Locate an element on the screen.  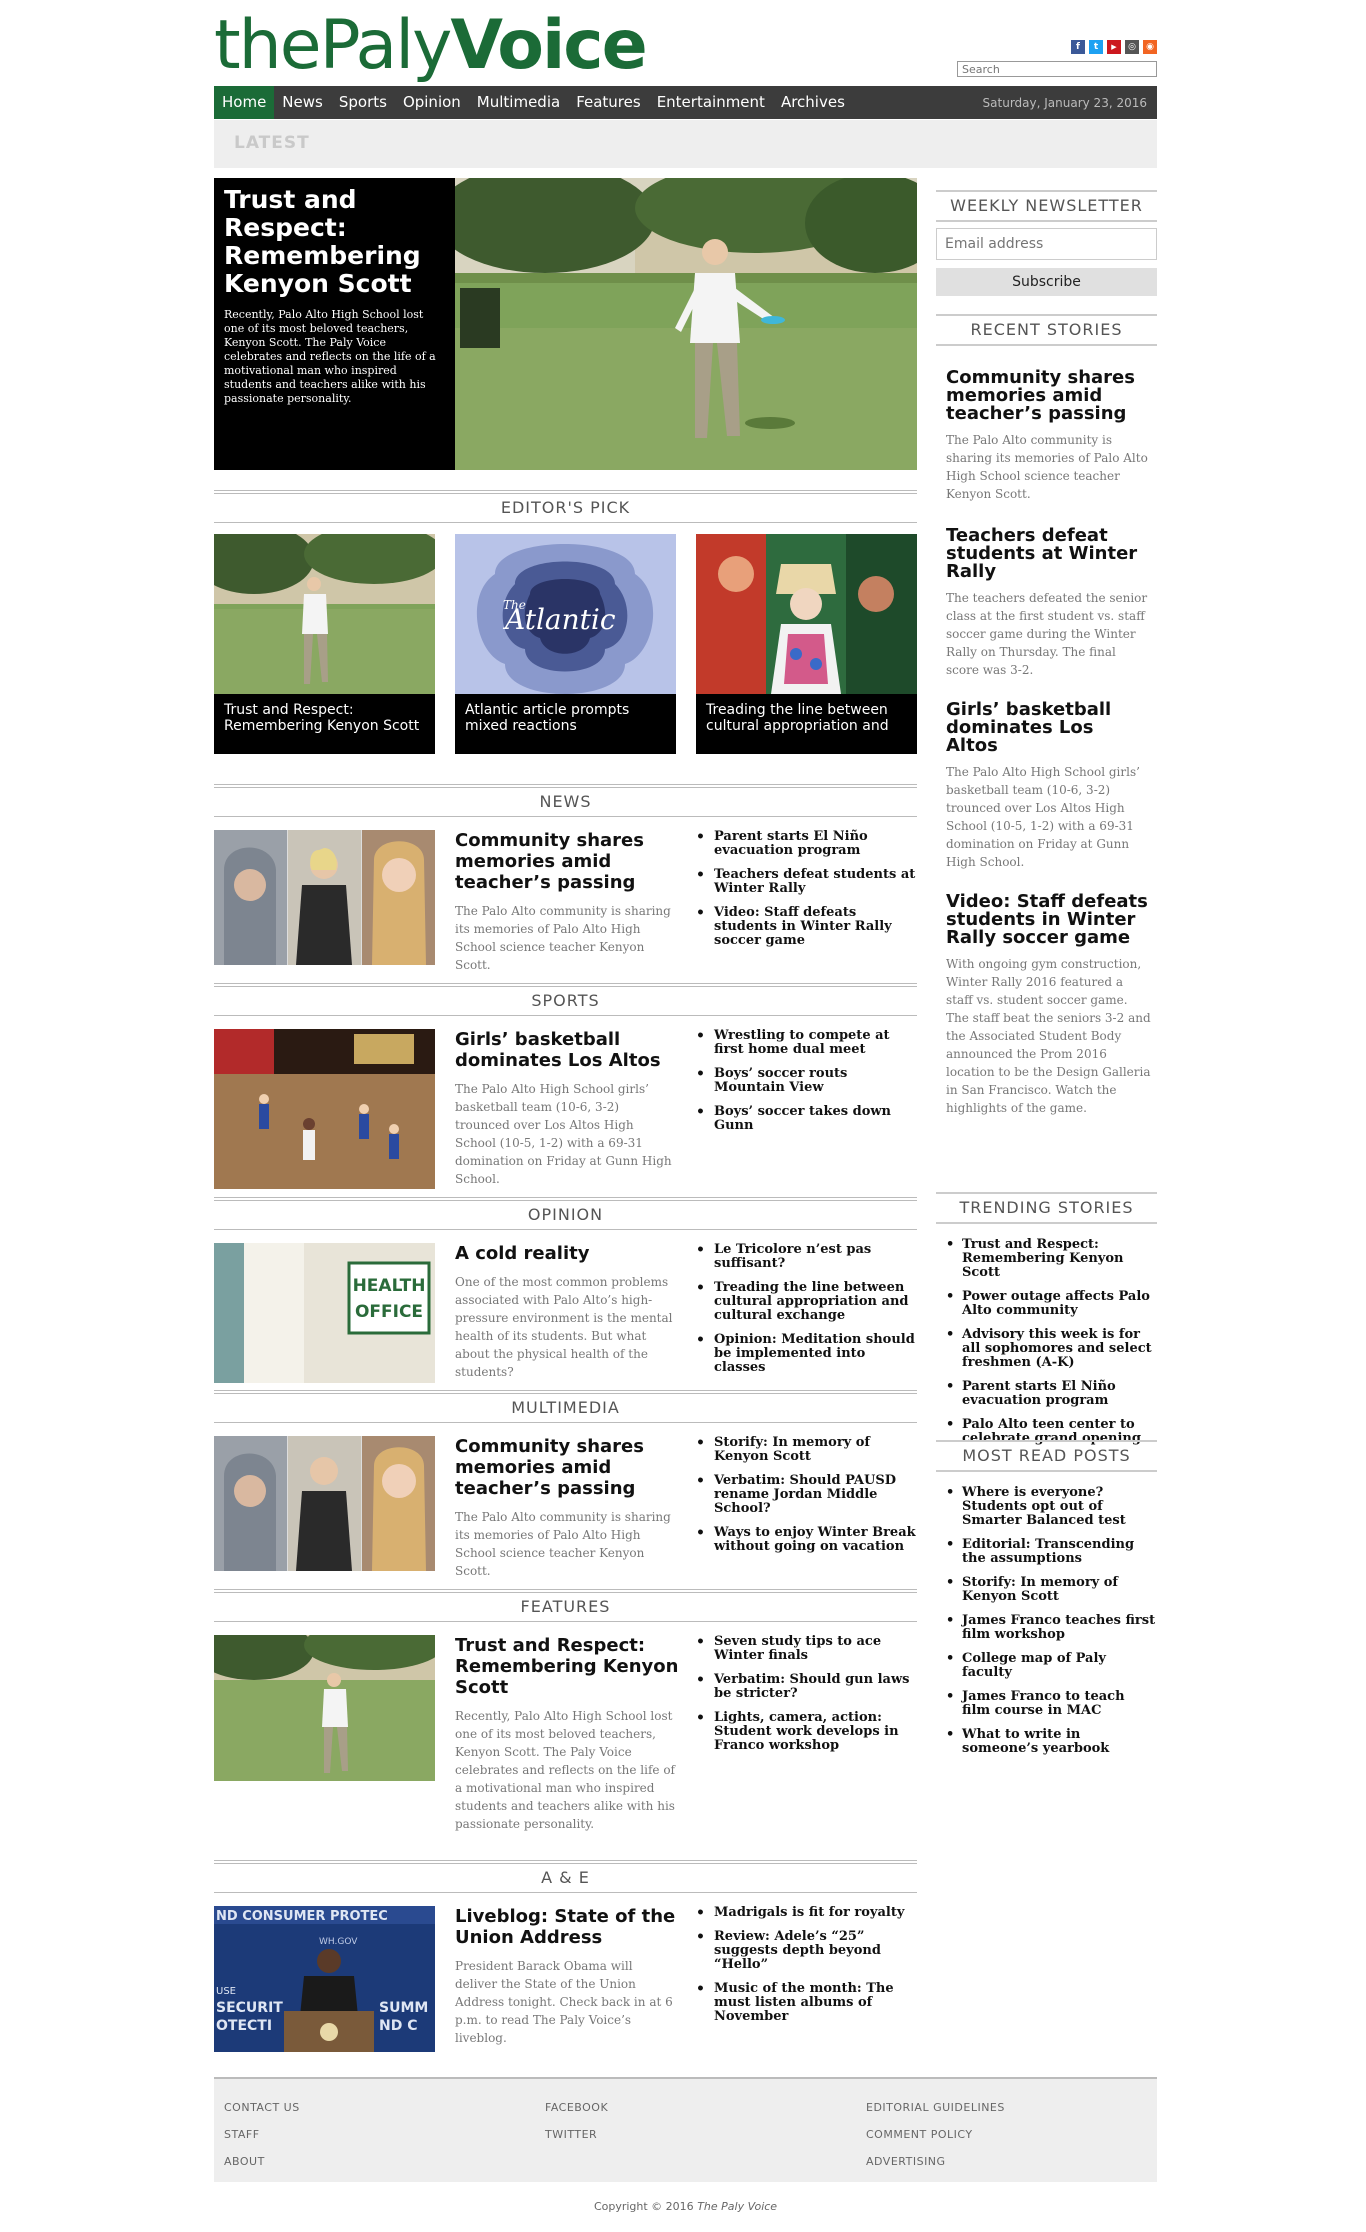
footer-advertising-link: ADVERTISING is located at coordinates (906, 2161).